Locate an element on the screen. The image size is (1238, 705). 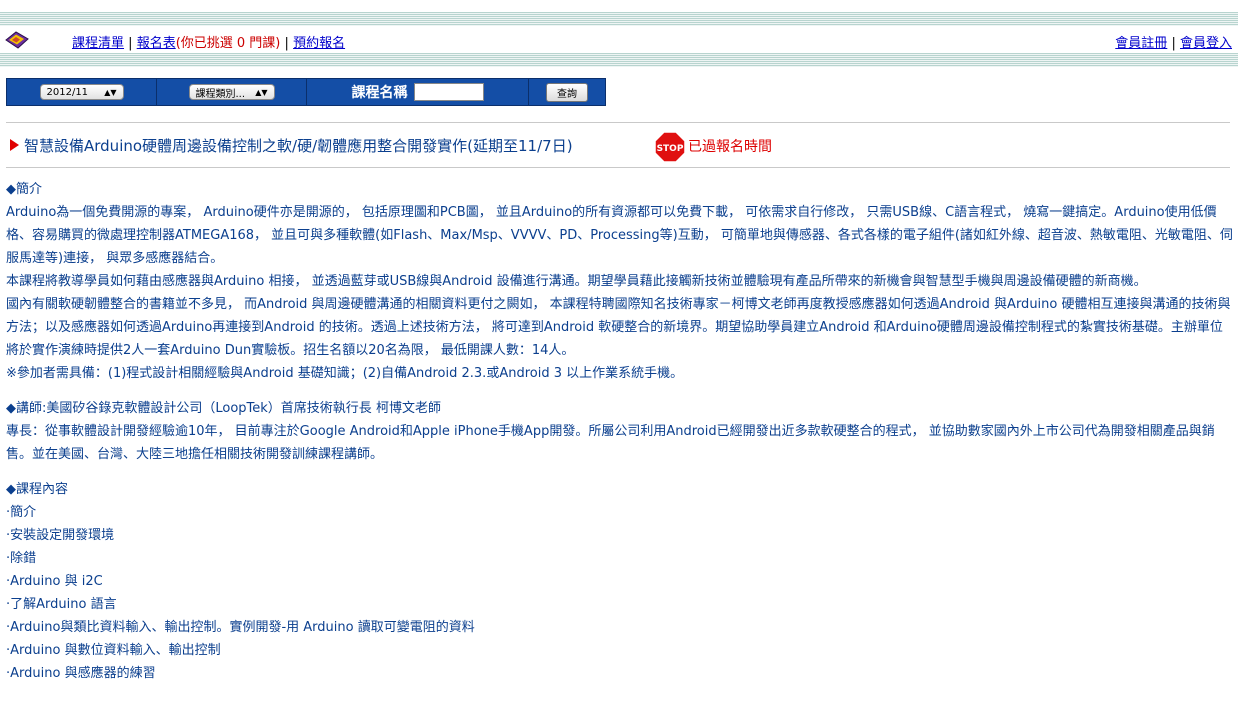
syllabus-item: ·Arduino 與感應器的練習 is located at coordinates (81, 673).